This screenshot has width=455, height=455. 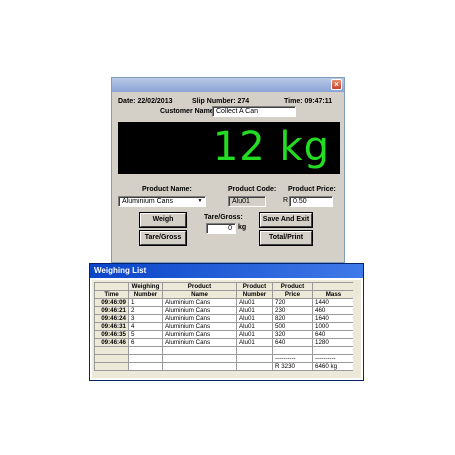 What do you see at coordinates (292, 294) in the screenshot?
I see `column-header: Price` at bounding box center [292, 294].